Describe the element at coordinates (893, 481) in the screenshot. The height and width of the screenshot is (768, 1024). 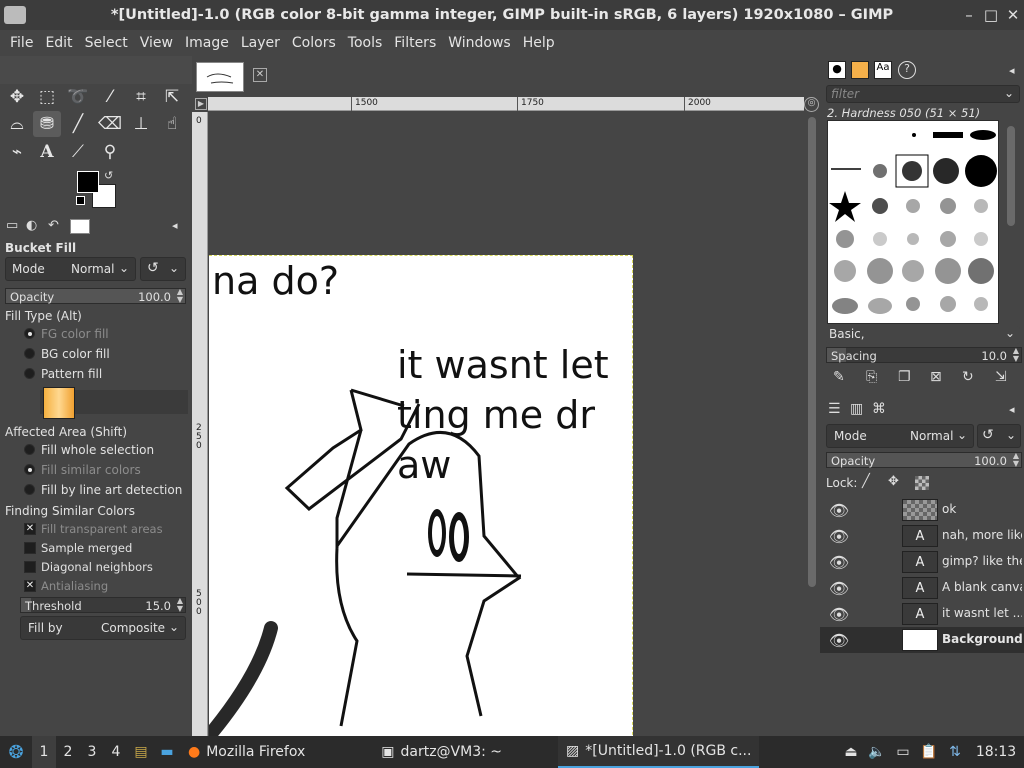
I see `lock-position-icon: ✥` at that location.